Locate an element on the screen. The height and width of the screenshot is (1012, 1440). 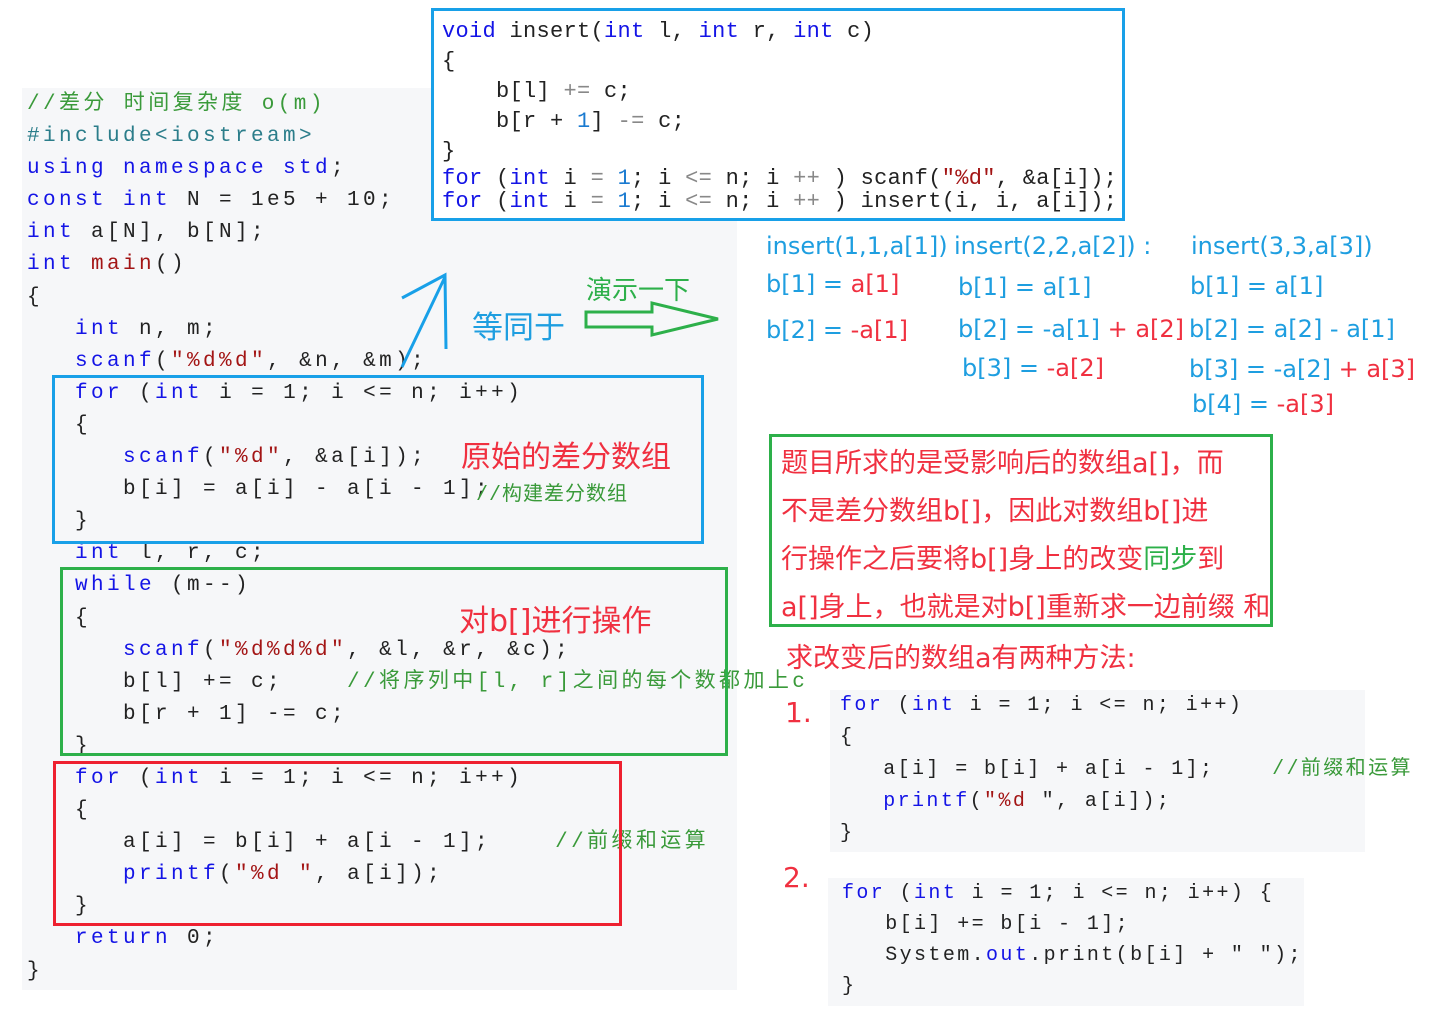
code-token: #include<iostream> is located at coordinates (171, 137).